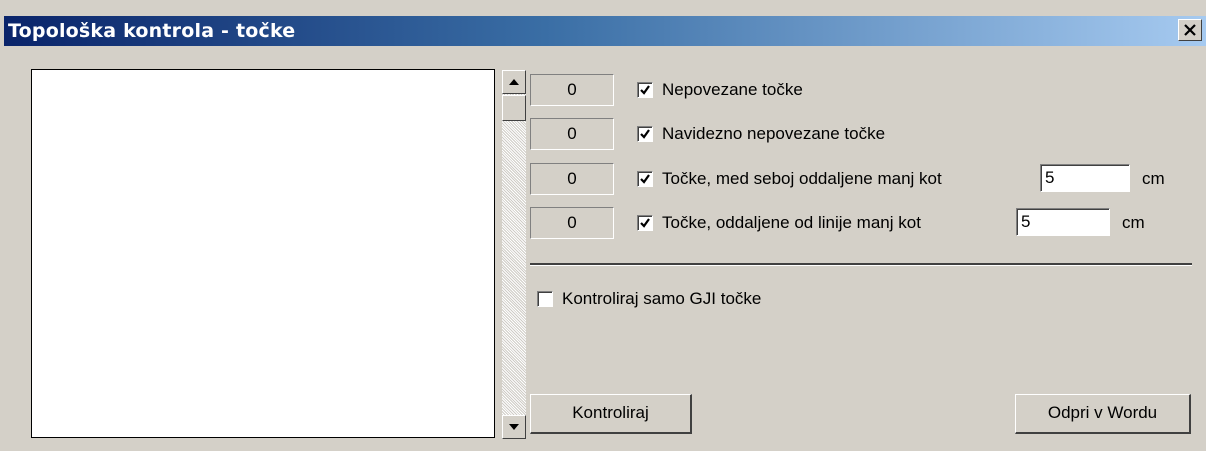 Image resolution: width=1206 pixels, height=451 pixels. I want to click on checkbox-apparently-unconnected, so click(645, 134).